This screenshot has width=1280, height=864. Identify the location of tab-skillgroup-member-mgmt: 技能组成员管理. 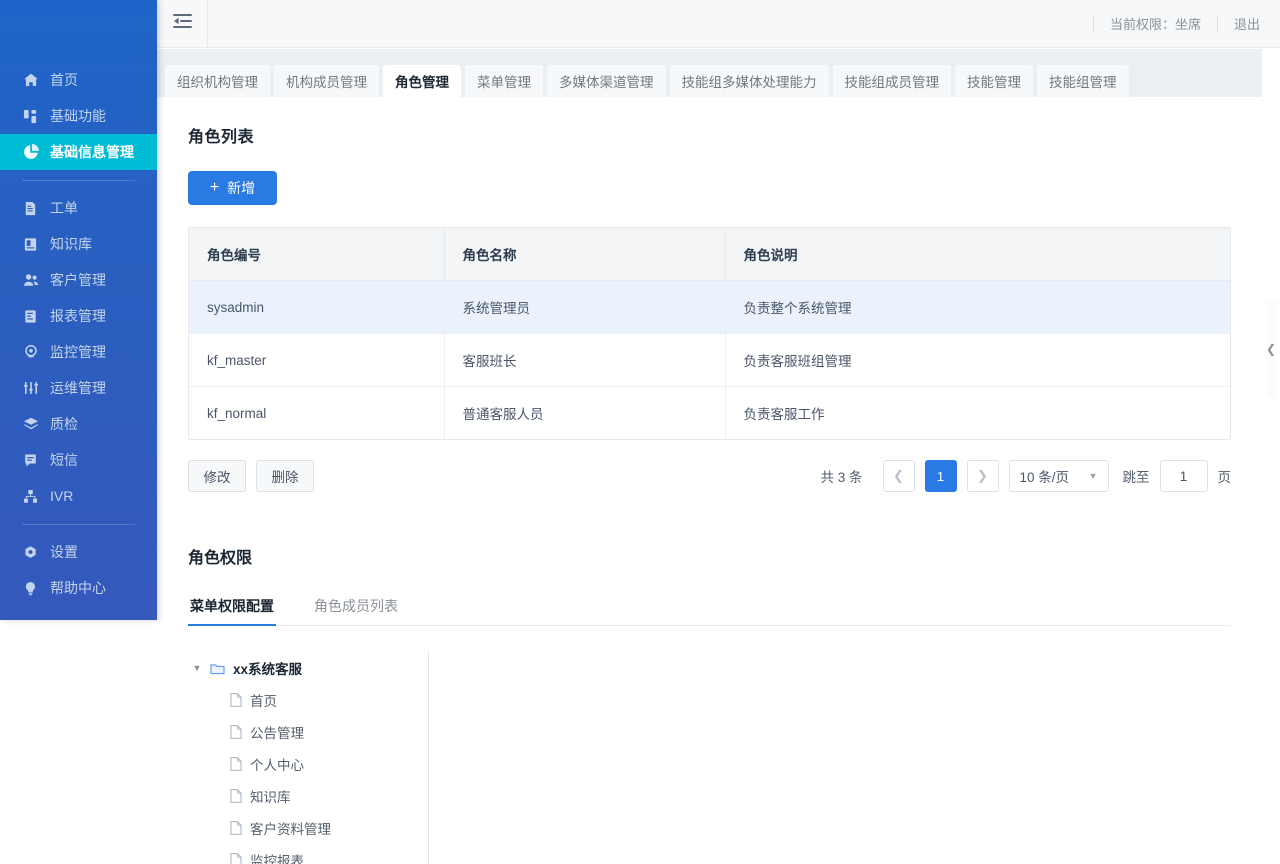
(891, 81).